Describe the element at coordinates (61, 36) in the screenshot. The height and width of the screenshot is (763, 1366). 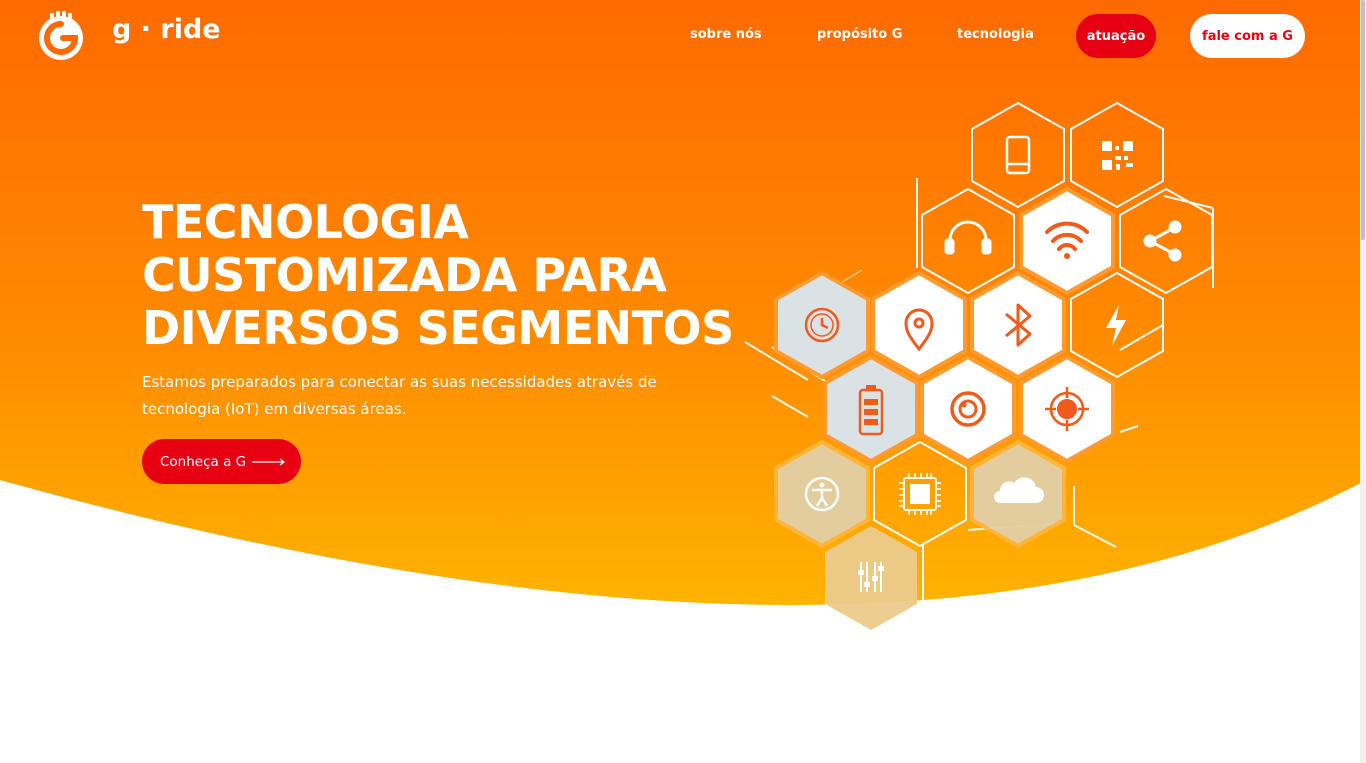
I see `g-logo-icon` at that location.